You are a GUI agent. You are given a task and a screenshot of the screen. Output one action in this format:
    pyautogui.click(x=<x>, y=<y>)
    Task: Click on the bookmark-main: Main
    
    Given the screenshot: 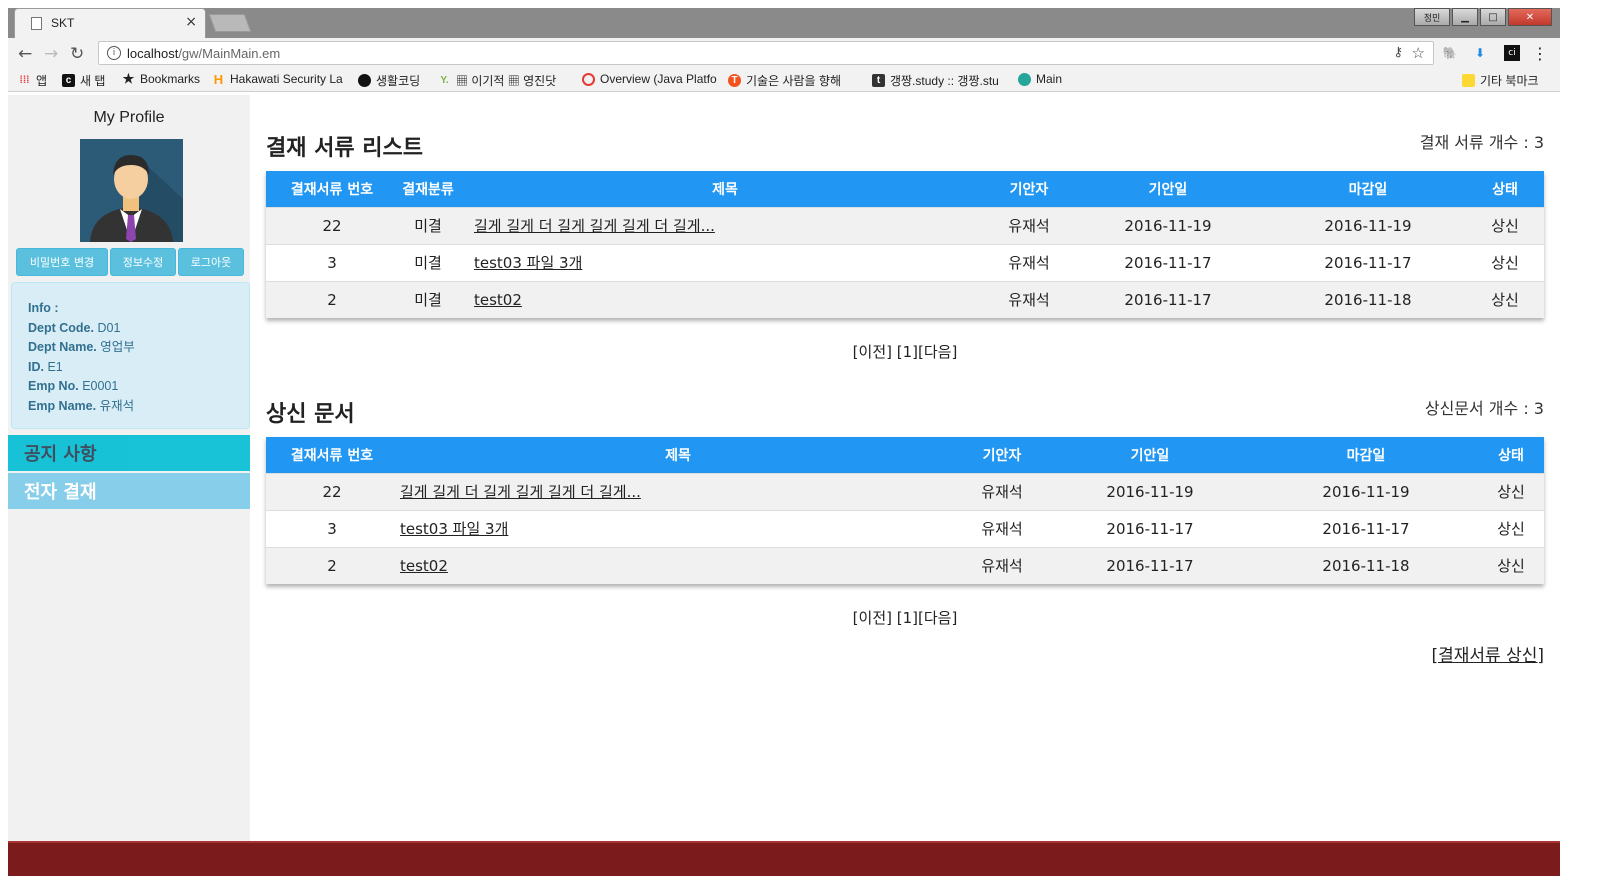 What is the action you would take?
    pyautogui.click(x=1040, y=79)
    